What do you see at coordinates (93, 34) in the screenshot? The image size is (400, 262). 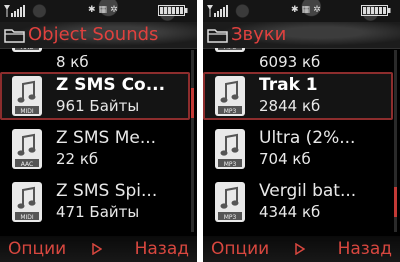 I see `page-title: Object Sounds` at bounding box center [93, 34].